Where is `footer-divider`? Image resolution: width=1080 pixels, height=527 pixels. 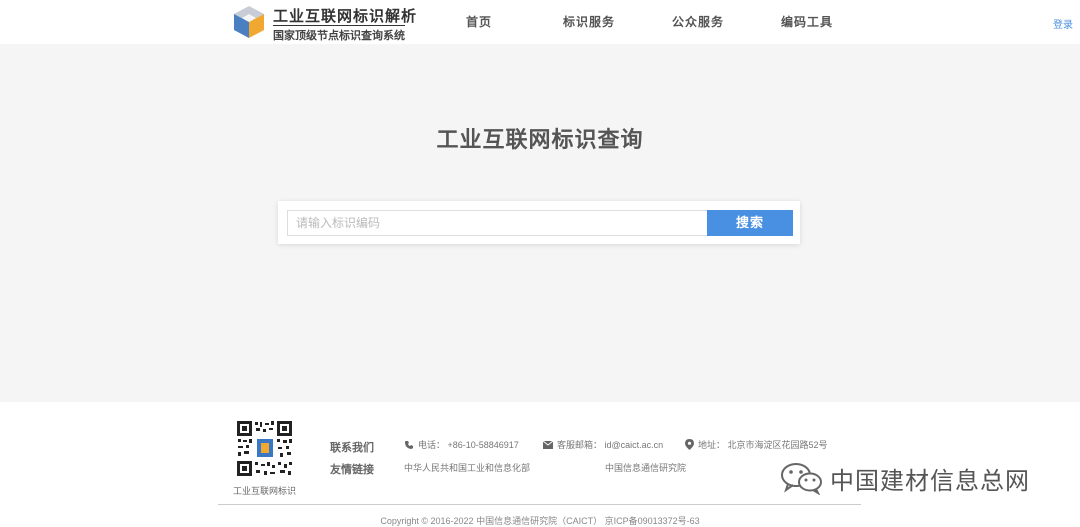
footer-divider is located at coordinates (539, 504).